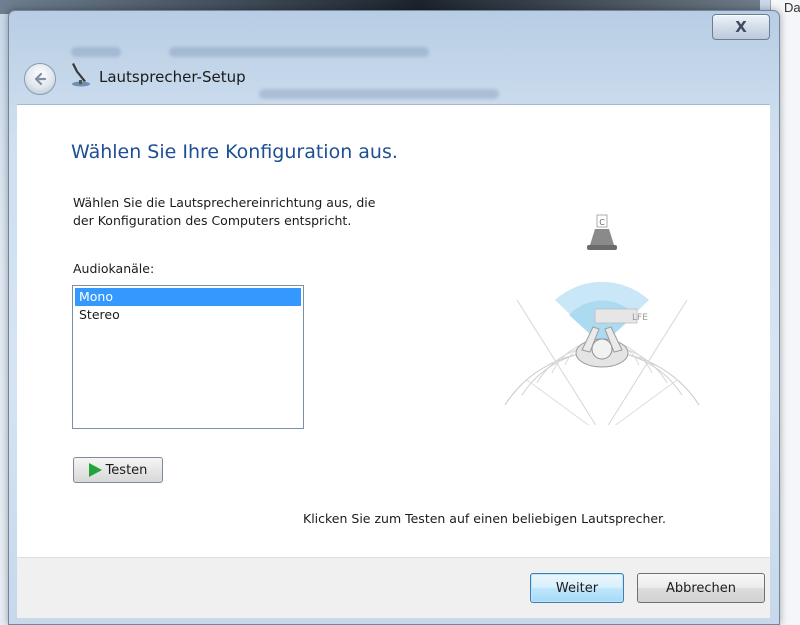  What do you see at coordinates (188, 357) in the screenshot?
I see `audio-channels-list: Mono Stereo` at bounding box center [188, 357].